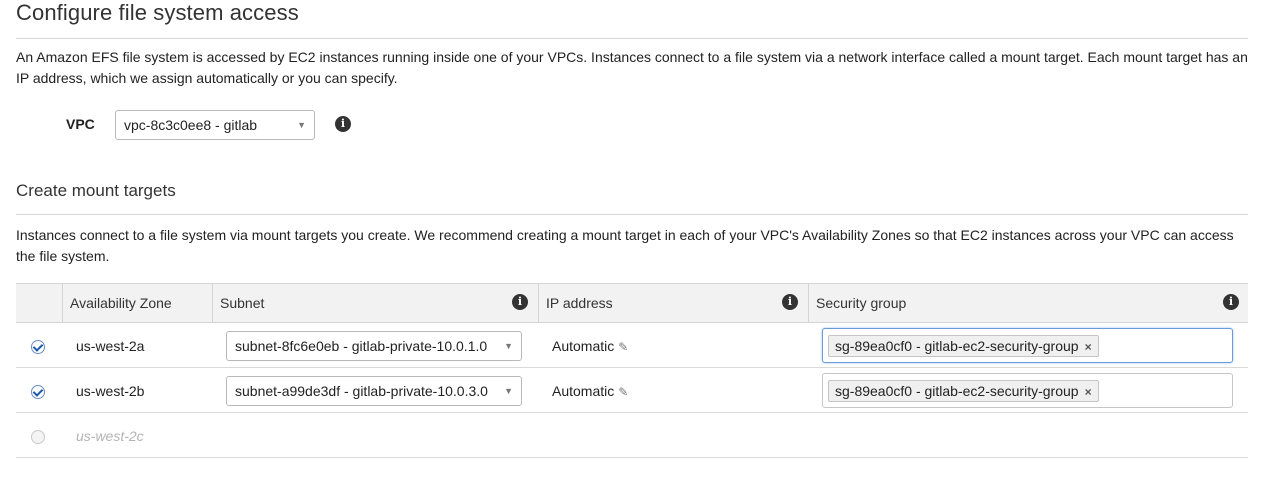  What do you see at coordinates (632, 214) in the screenshot?
I see `section-divider` at bounding box center [632, 214].